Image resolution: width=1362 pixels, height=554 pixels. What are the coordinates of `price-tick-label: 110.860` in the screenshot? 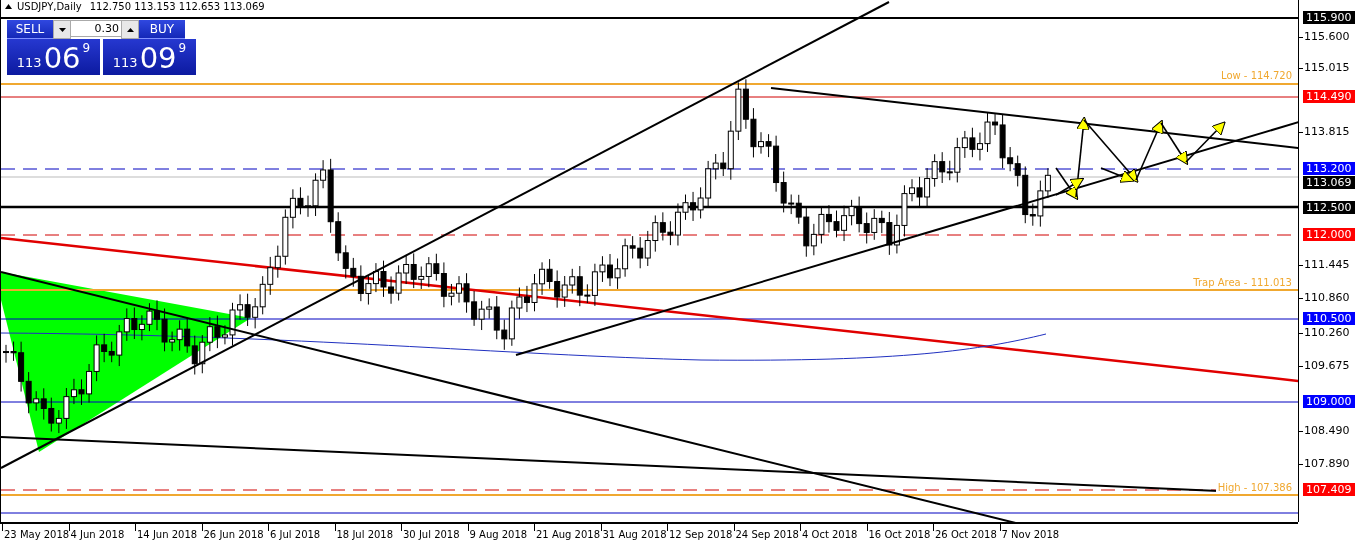 It's located at (1327, 297).